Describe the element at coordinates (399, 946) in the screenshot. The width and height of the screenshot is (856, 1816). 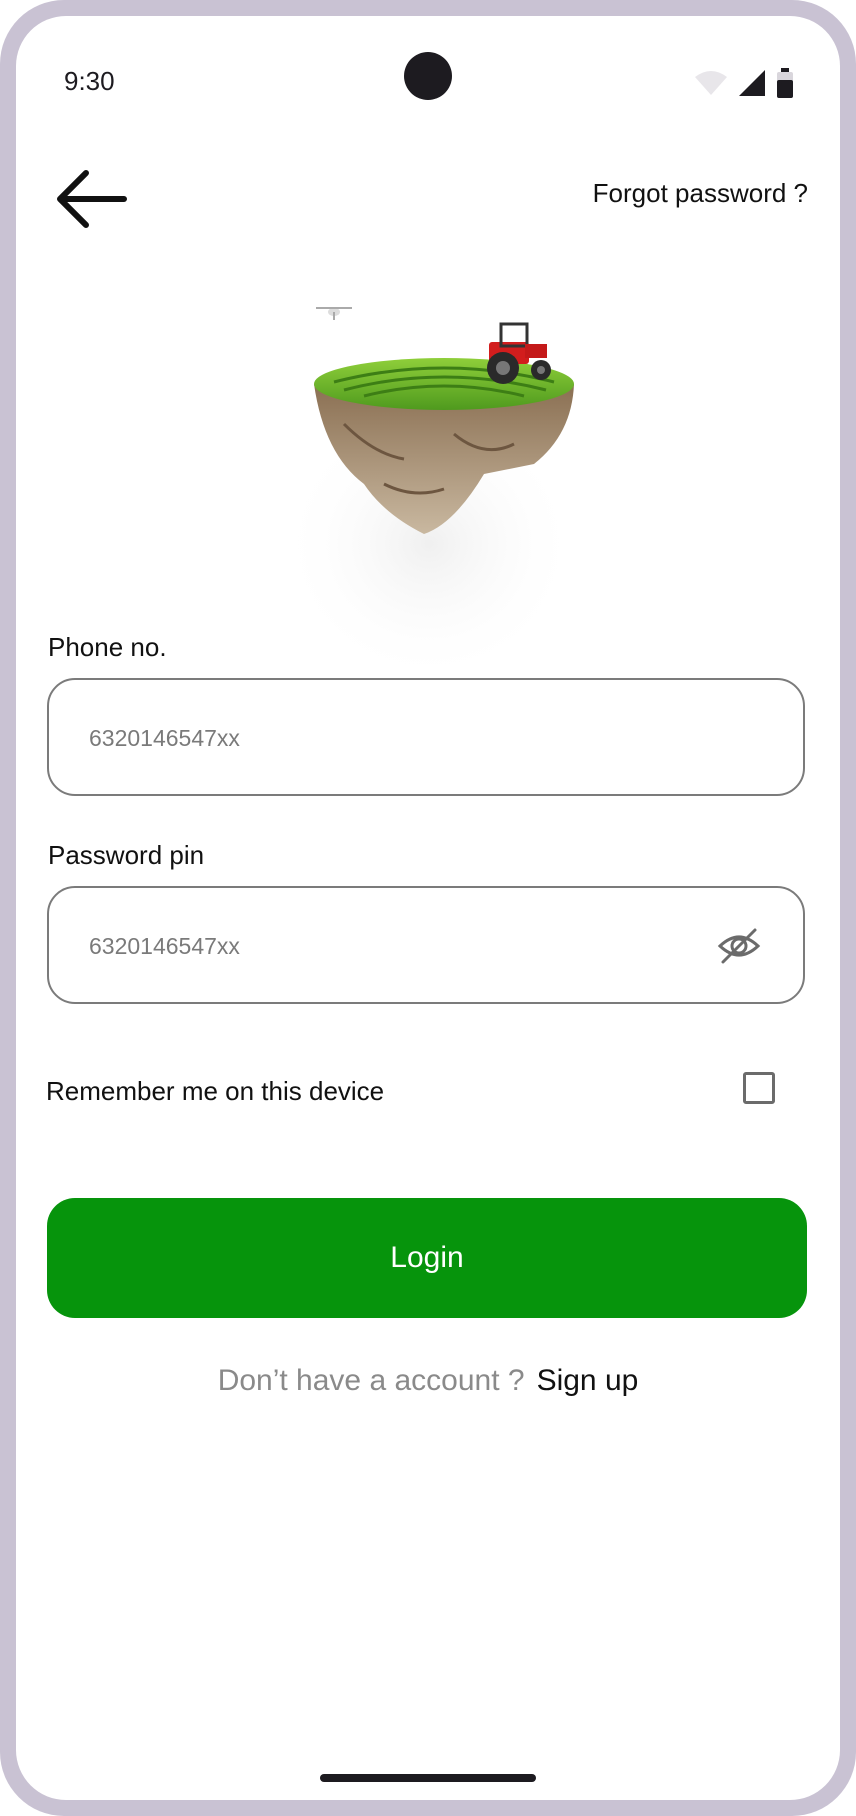
I see `password-input` at that location.